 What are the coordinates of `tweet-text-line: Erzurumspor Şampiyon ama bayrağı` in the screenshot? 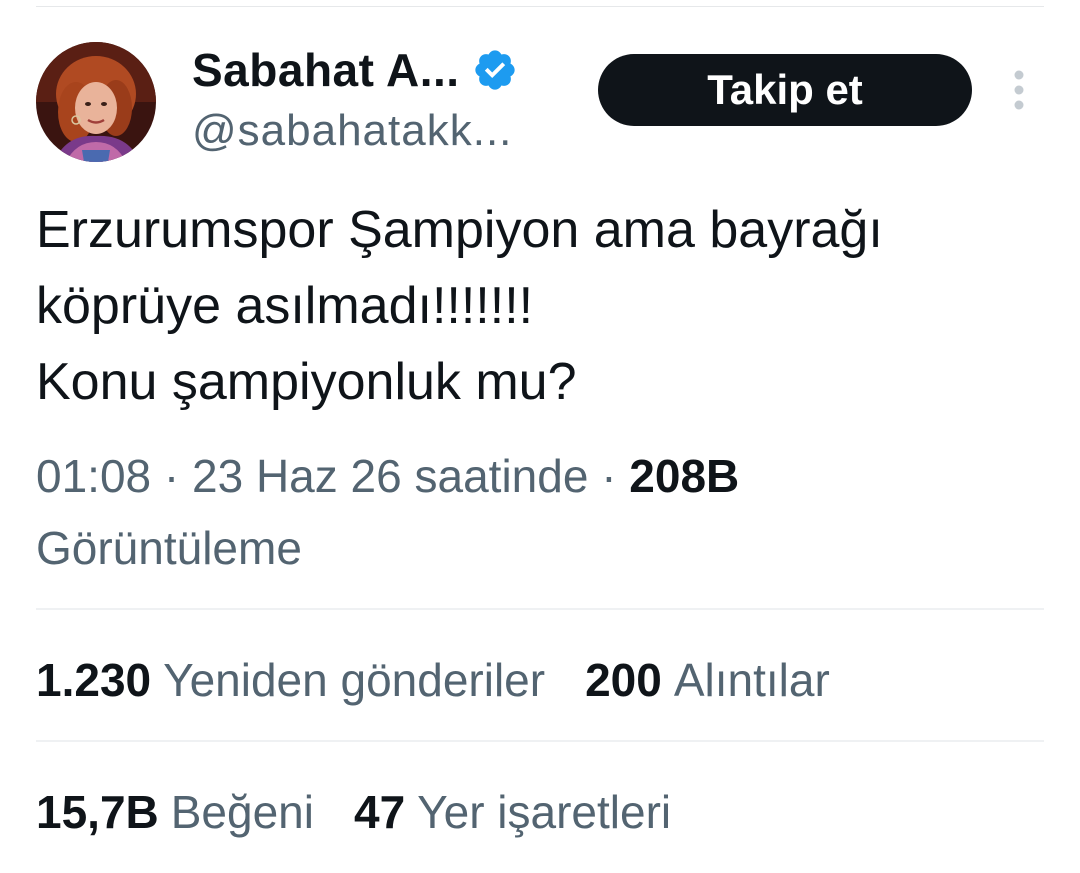 It's located at (459, 230).